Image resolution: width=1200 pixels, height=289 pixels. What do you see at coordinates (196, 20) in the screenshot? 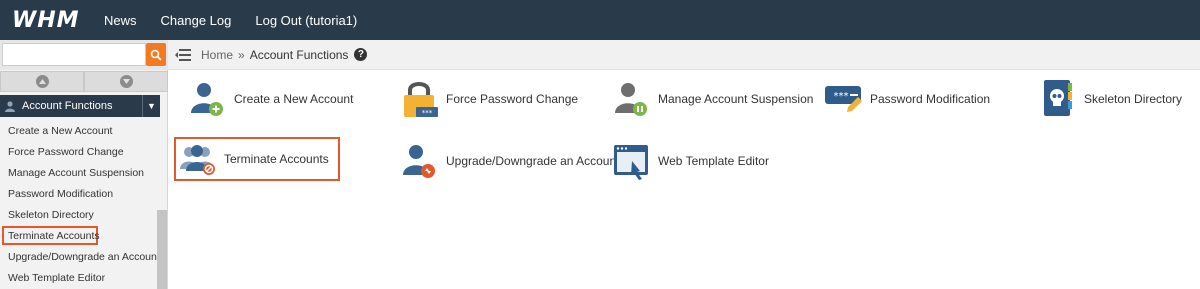
I see `change-log-link: Change Log` at bounding box center [196, 20].